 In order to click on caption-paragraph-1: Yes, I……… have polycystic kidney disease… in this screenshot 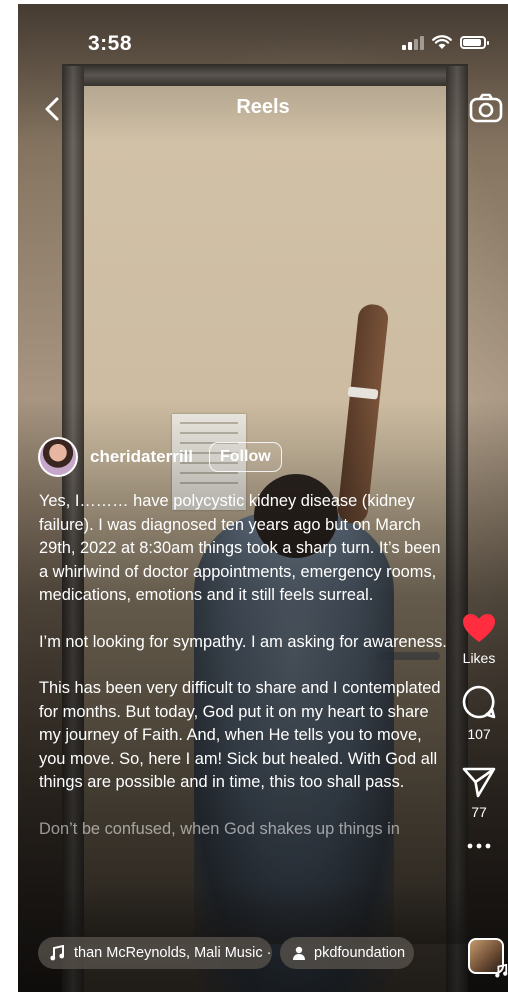, I will do `click(240, 548)`.